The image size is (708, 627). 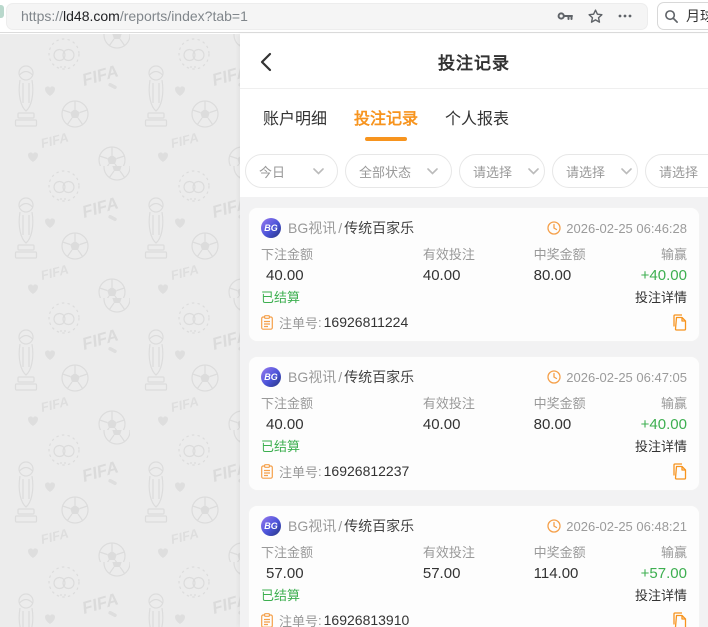 I want to click on url-domain: ld48.com, so click(x=91, y=16).